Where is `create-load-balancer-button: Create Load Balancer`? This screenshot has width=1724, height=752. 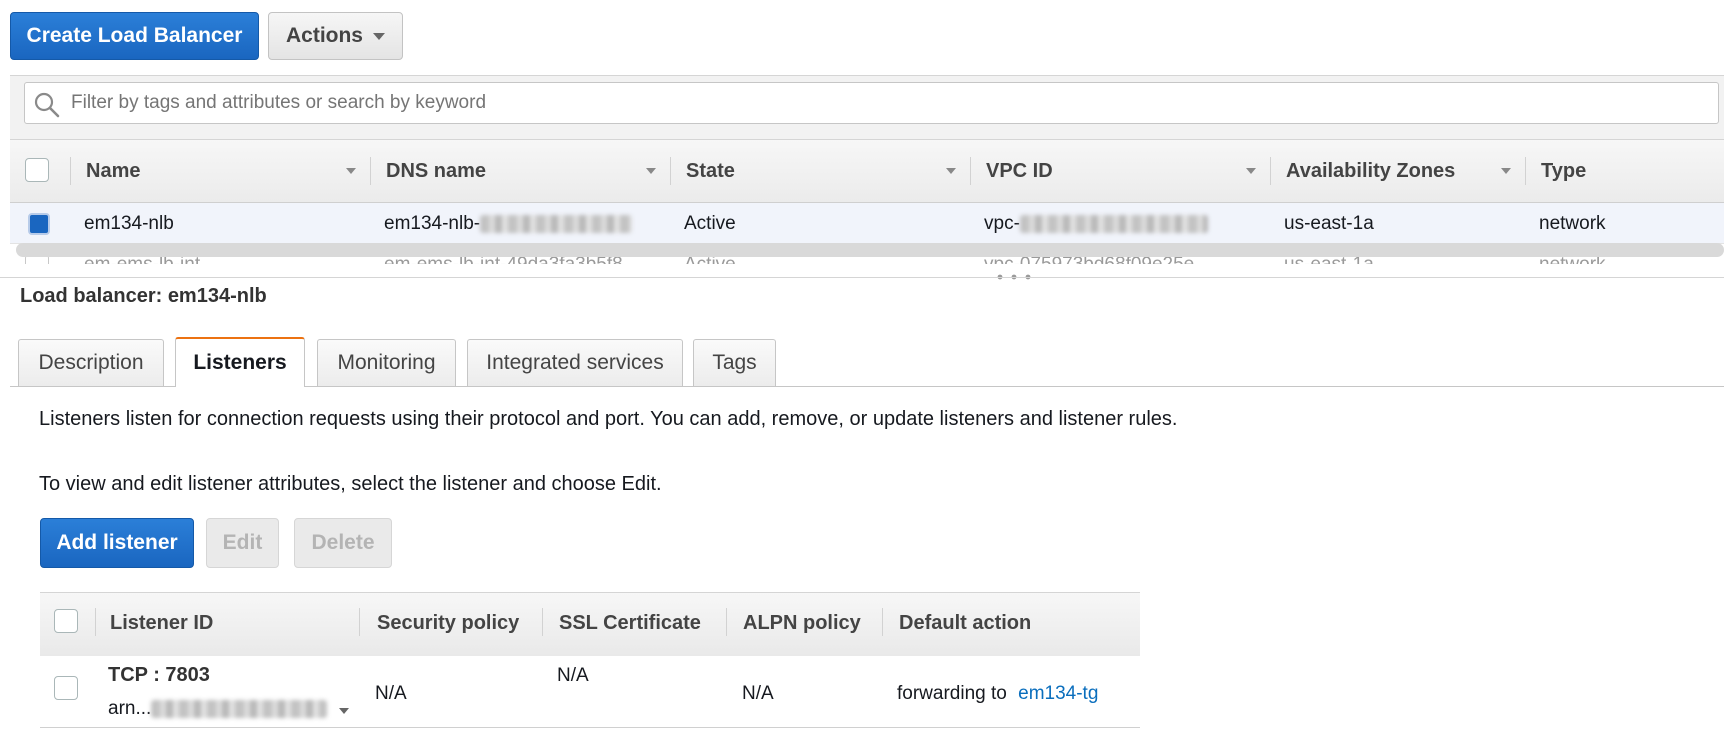 create-load-balancer-button: Create Load Balancer is located at coordinates (134, 36).